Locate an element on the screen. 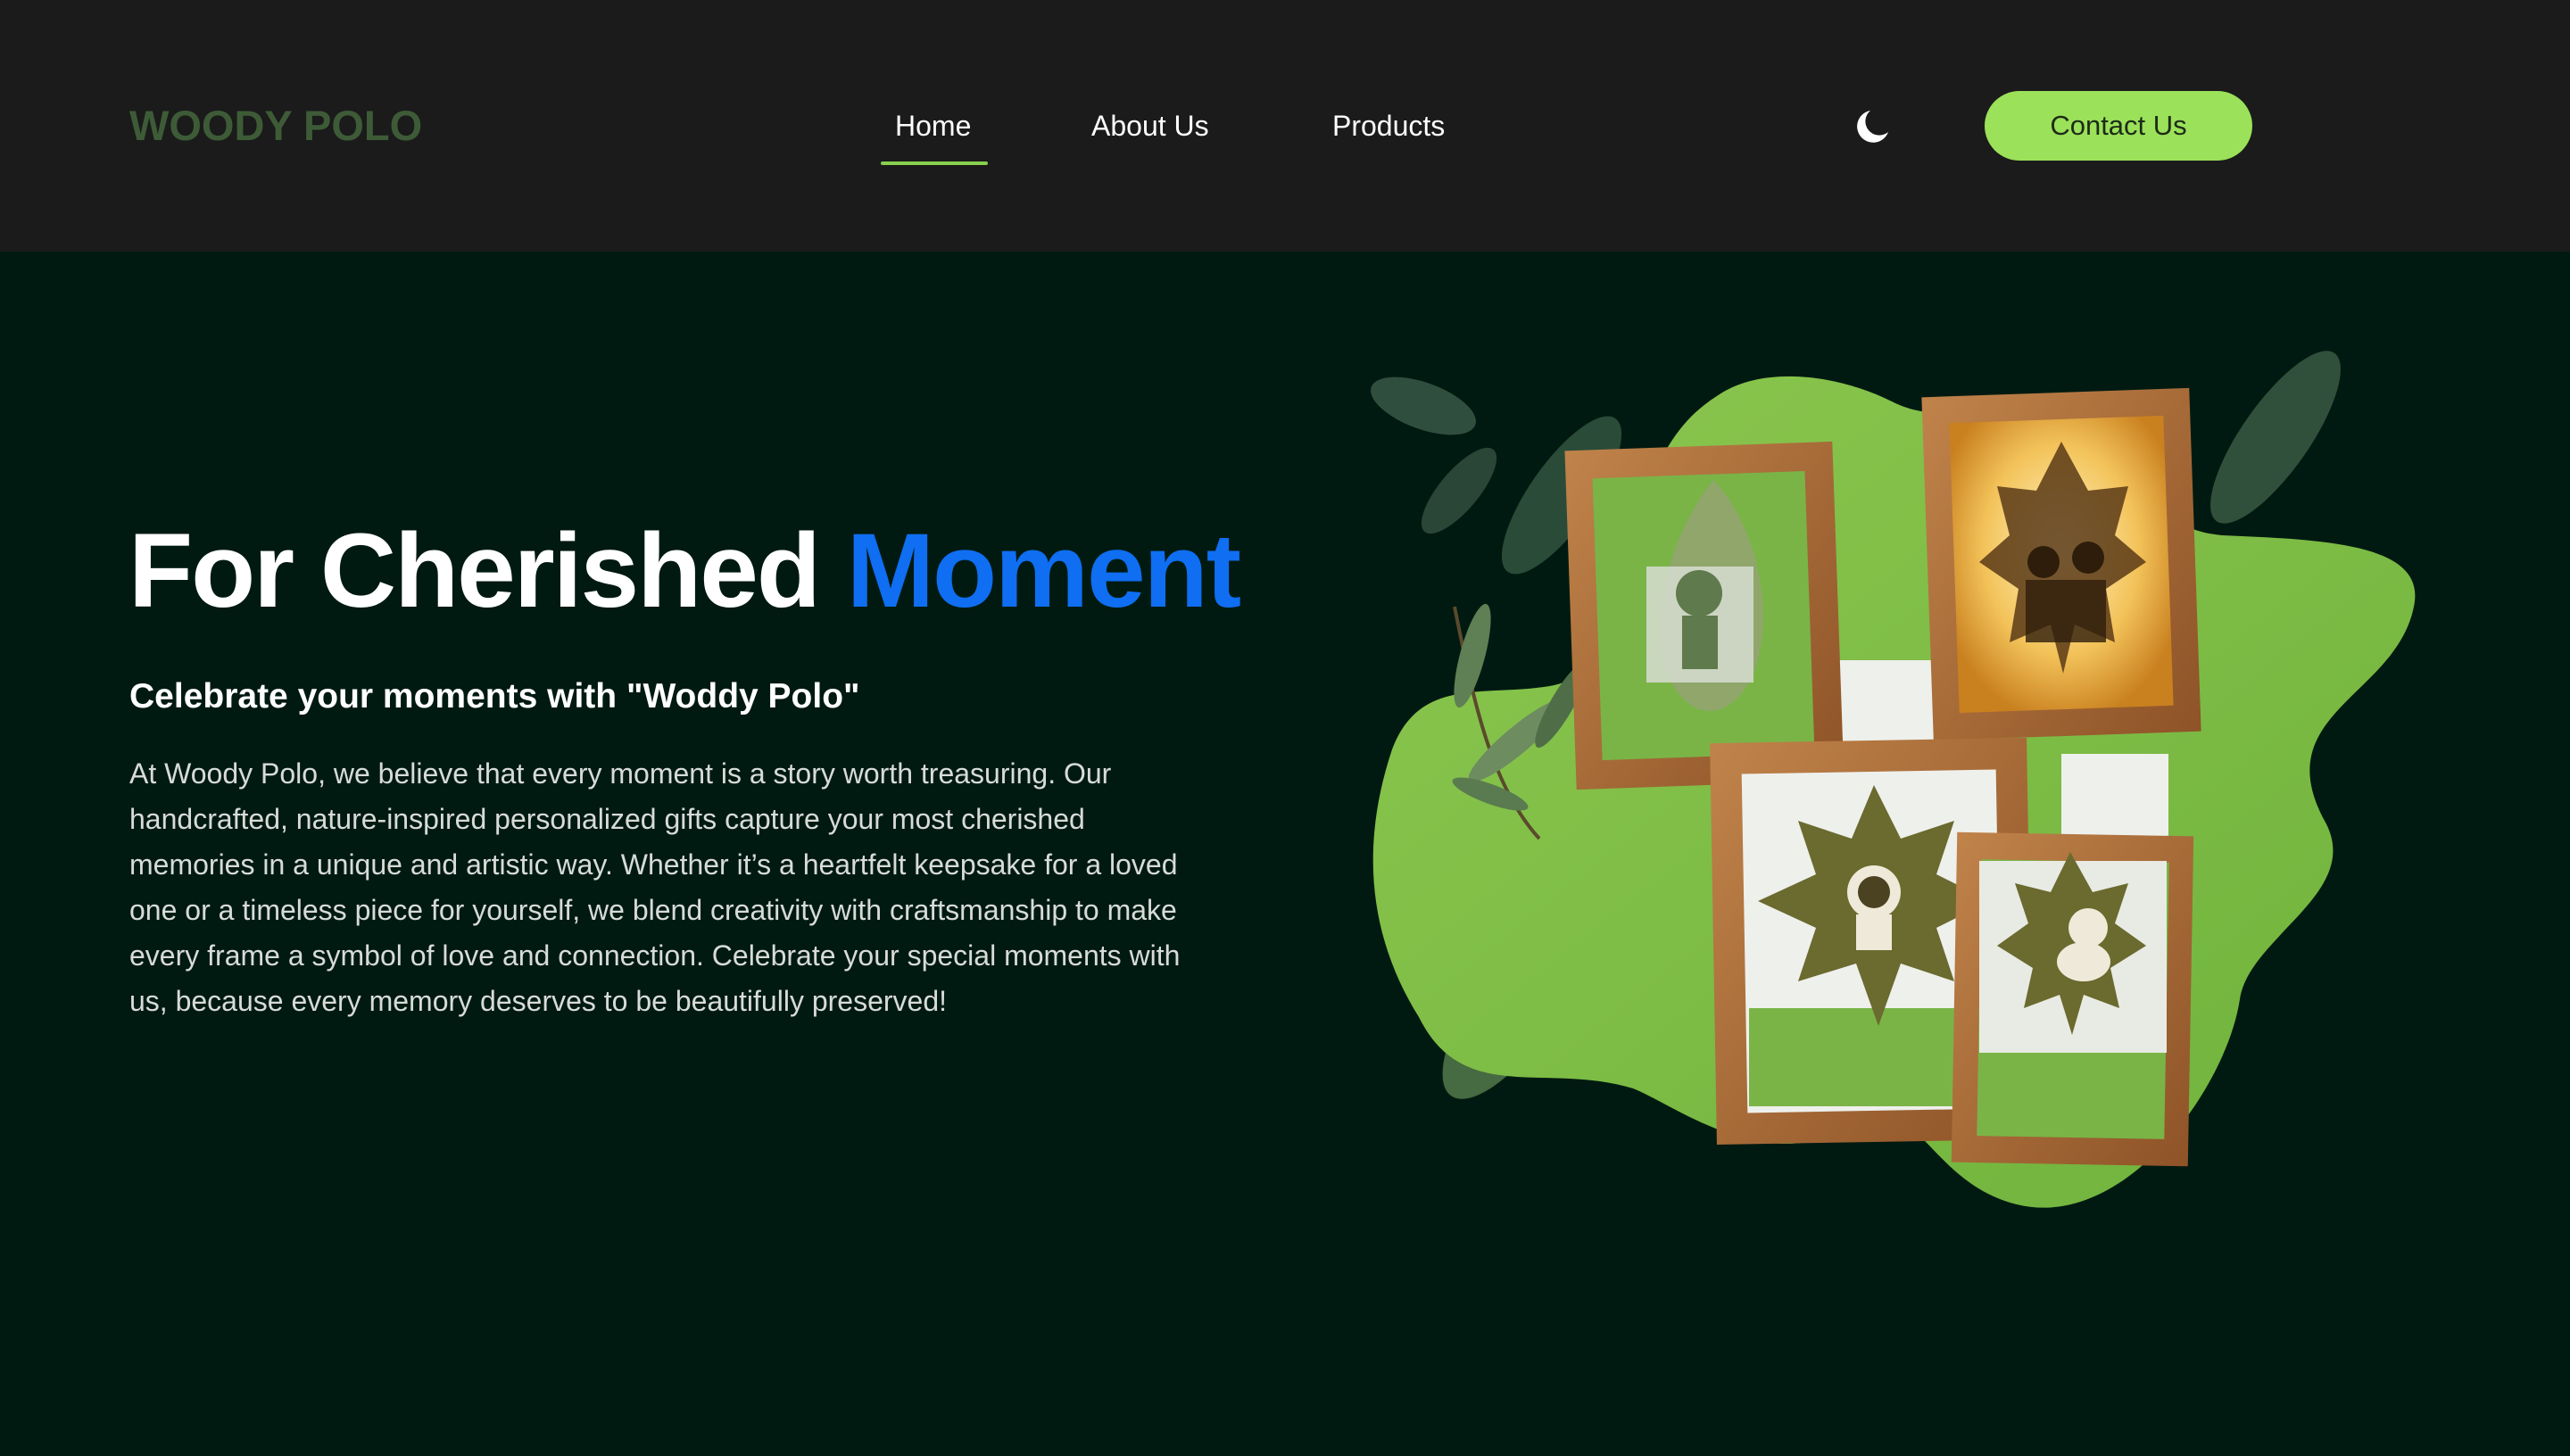 Image resolution: width=2570 pixels, height=1456 pixels. nav-link-about: About Us is located at coordinates (1150, 125).